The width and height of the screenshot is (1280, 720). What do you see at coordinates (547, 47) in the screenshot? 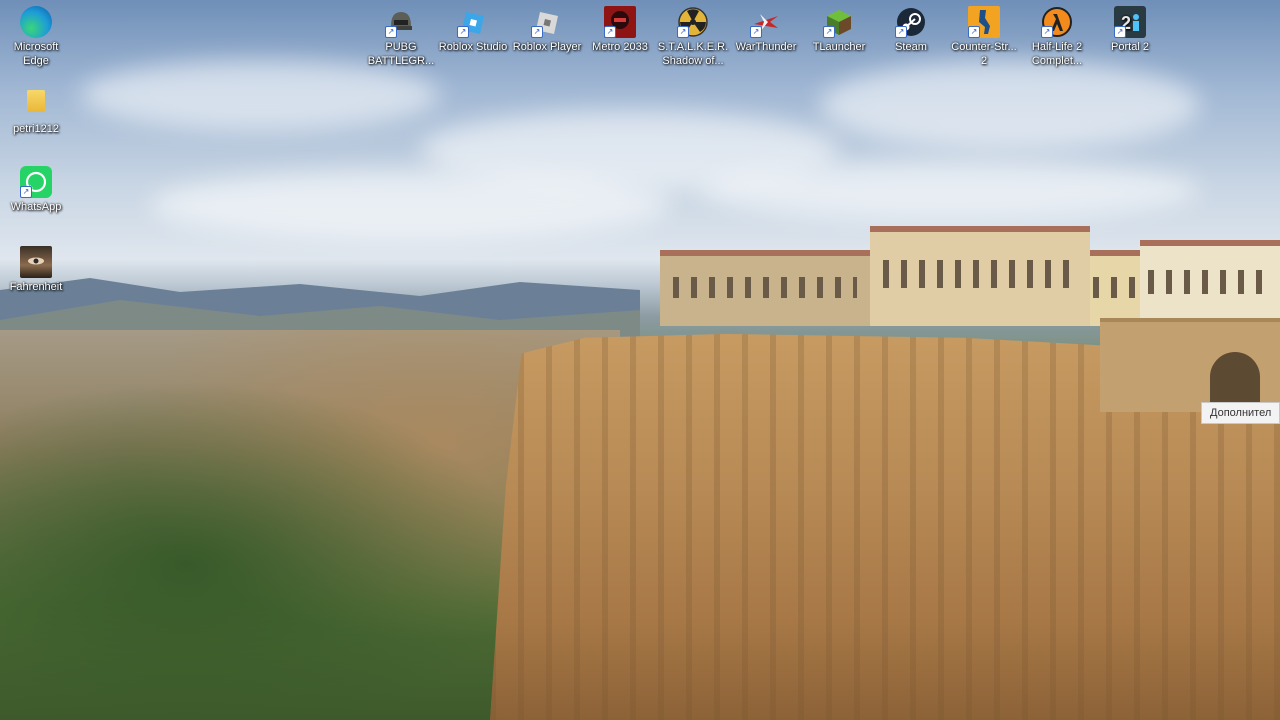
I see `desktop-icon-label: Roblox Player` at bounding box center [547, 47].